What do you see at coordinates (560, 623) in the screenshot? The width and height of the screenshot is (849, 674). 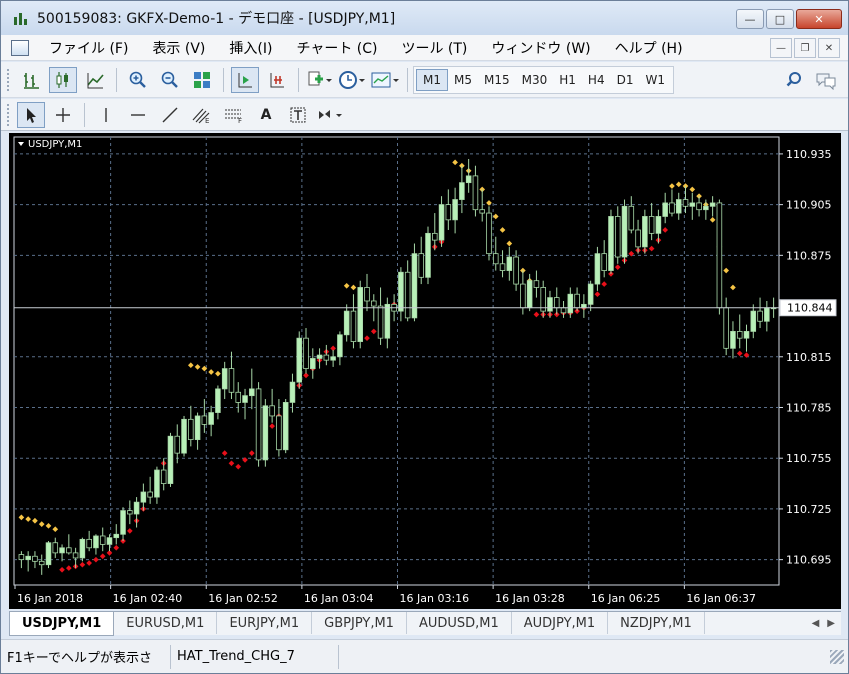 I see `tab-audjpy-m1: AUDJPY,M1` at bounding box center [560, 623].